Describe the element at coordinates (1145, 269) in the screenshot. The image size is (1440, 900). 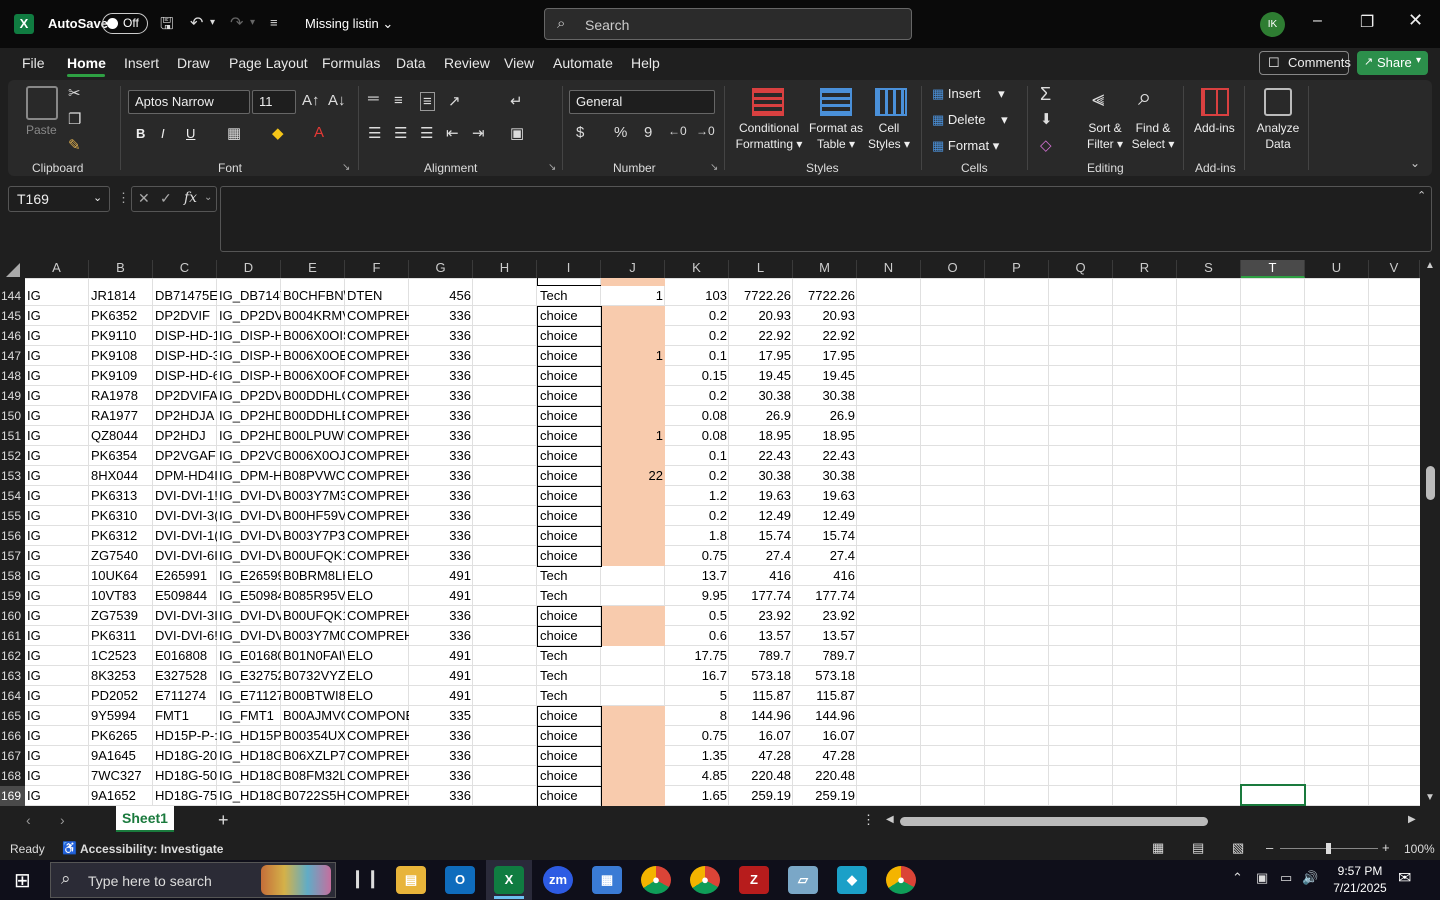
I see `column-header-r: R` at that location.